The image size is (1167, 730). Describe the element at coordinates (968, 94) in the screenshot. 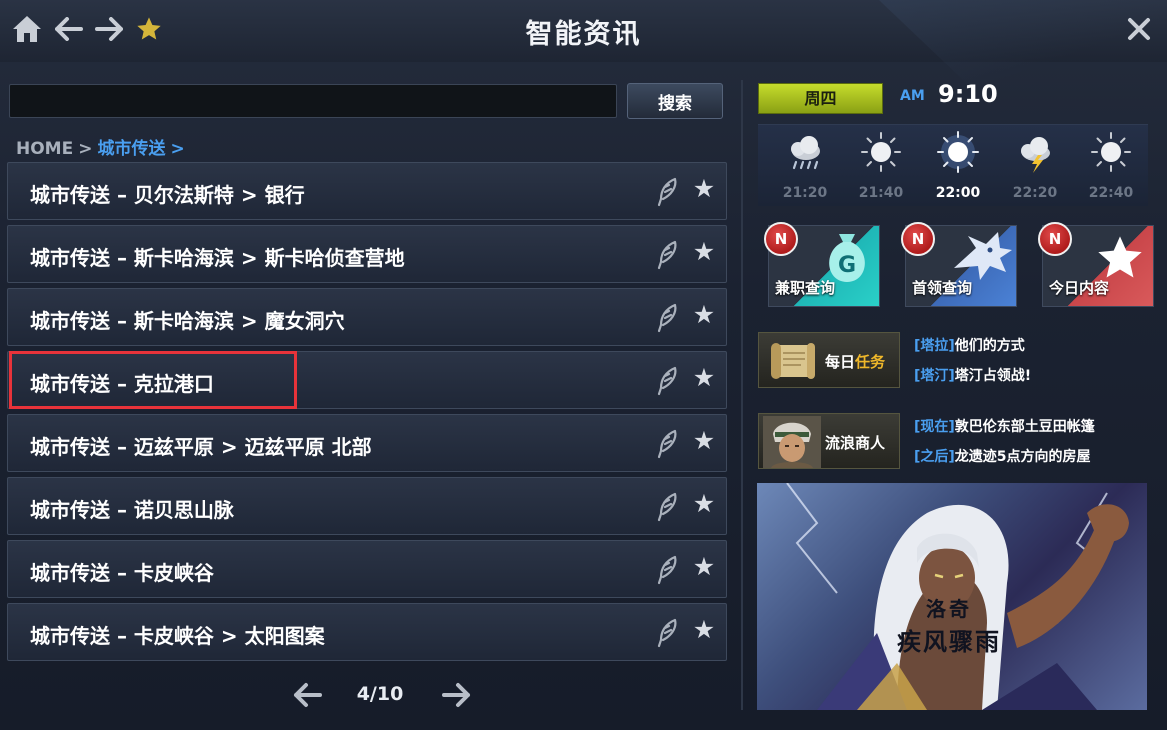

I see `game-clock: 9:10` at that location.